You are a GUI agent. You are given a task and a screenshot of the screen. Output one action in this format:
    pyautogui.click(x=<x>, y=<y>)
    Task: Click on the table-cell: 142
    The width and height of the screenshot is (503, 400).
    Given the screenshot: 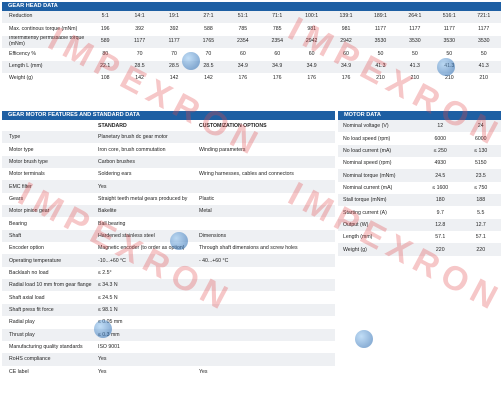 What is the action you would take?
    pyautogui.click(x=208, y=79)
    